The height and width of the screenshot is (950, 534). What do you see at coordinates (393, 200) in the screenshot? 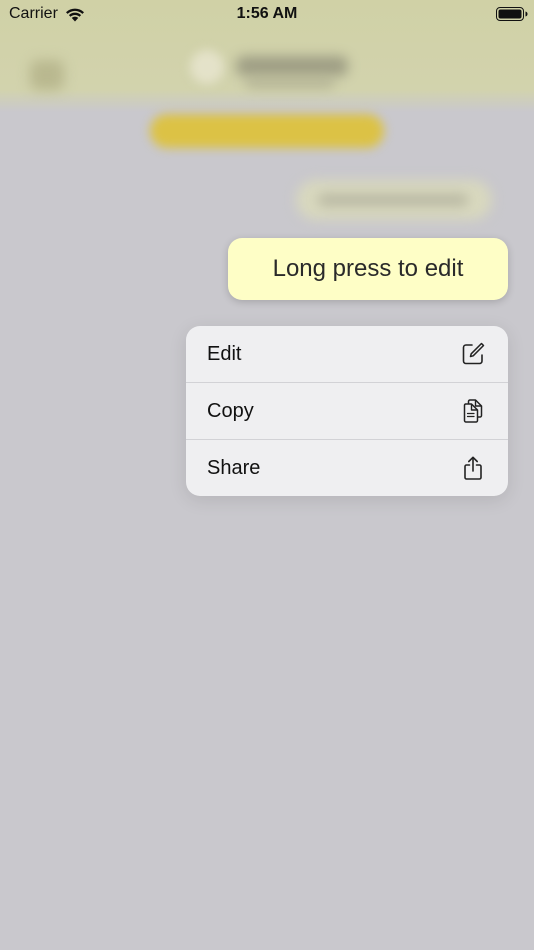
I see `blurred-message-text` at bounding box center [393, 200].